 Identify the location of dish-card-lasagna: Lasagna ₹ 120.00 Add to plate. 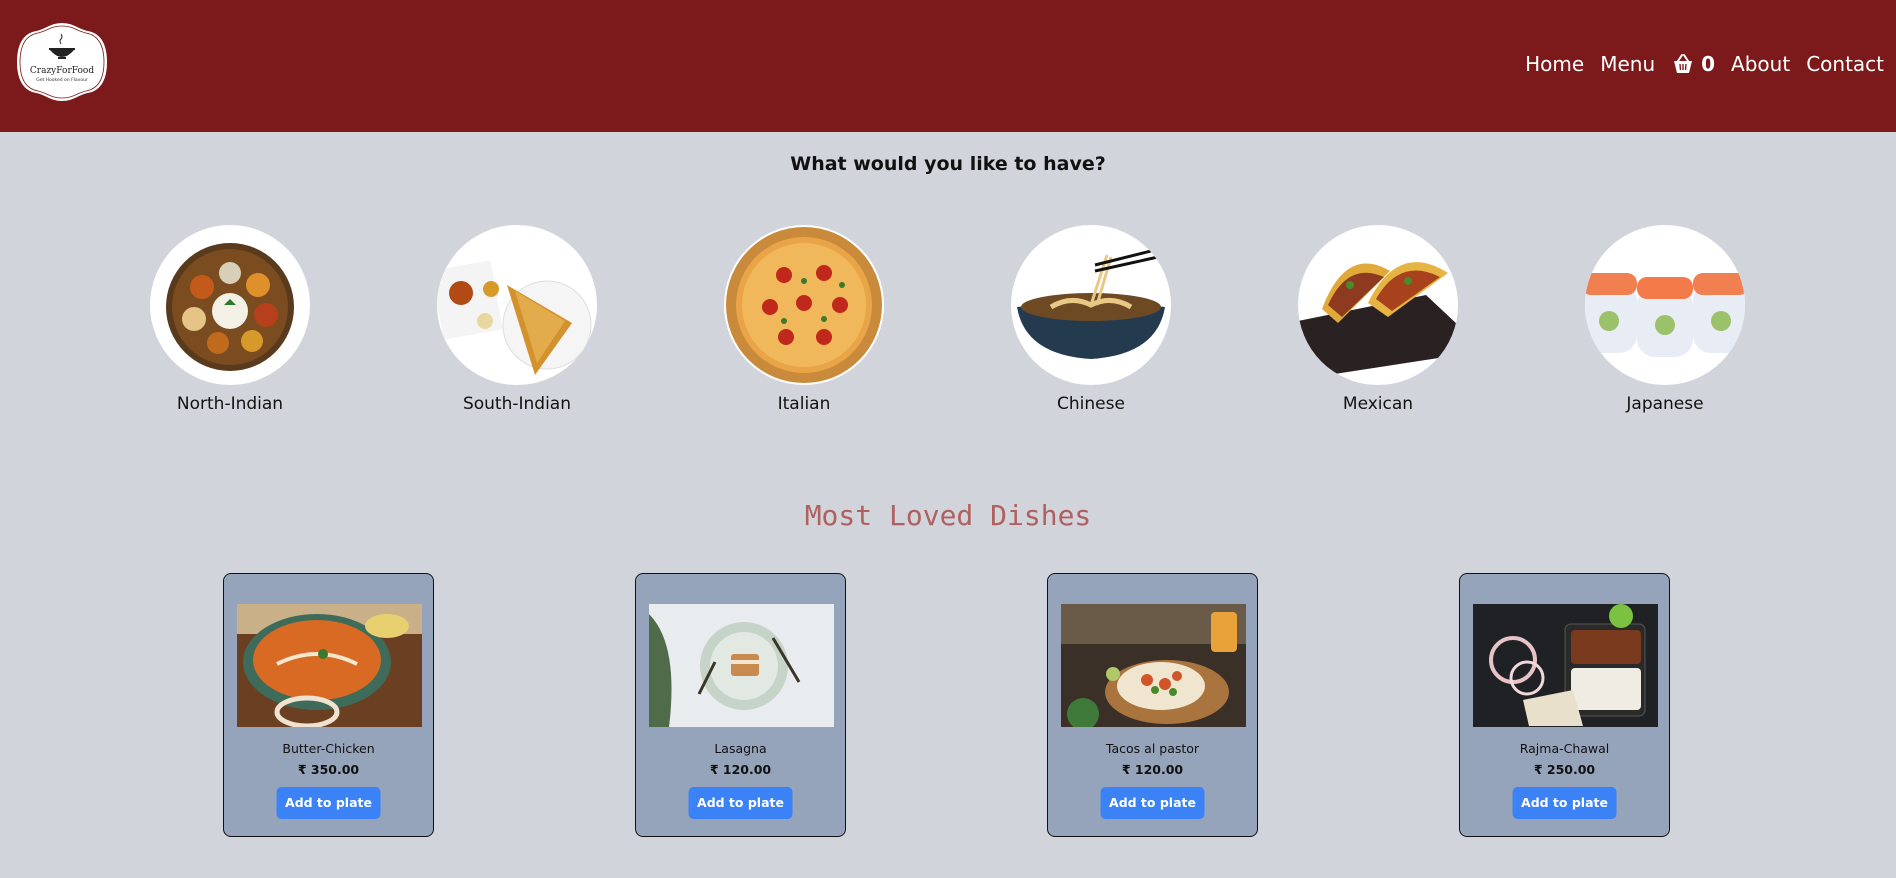
(740, 705).